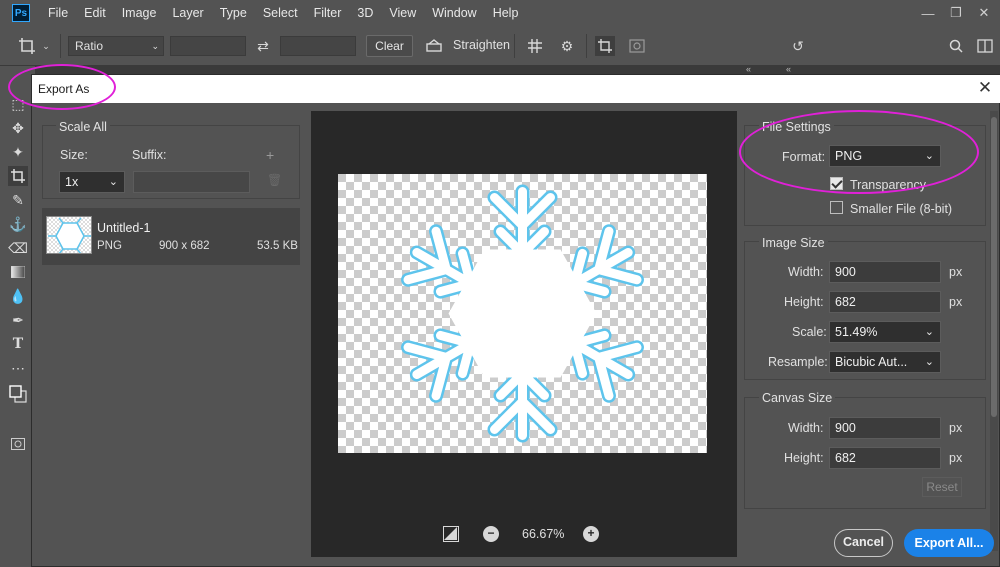 Image resolution: width=1000 pixels, height=567 pixels. Describe the element at coordinates (109, 246) in the screenshot. I see `asset-format: PNG` at that location.